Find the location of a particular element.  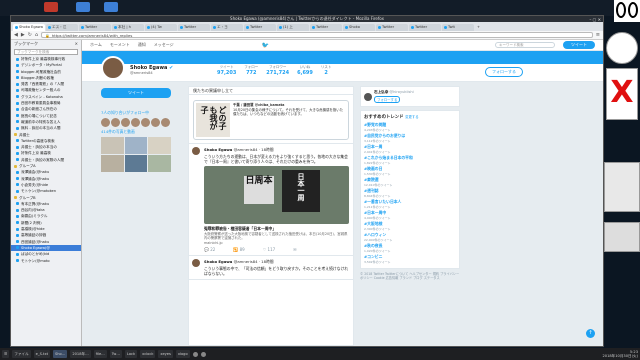

tweet-to-button: ツイート is located at coordinates (136, 93).